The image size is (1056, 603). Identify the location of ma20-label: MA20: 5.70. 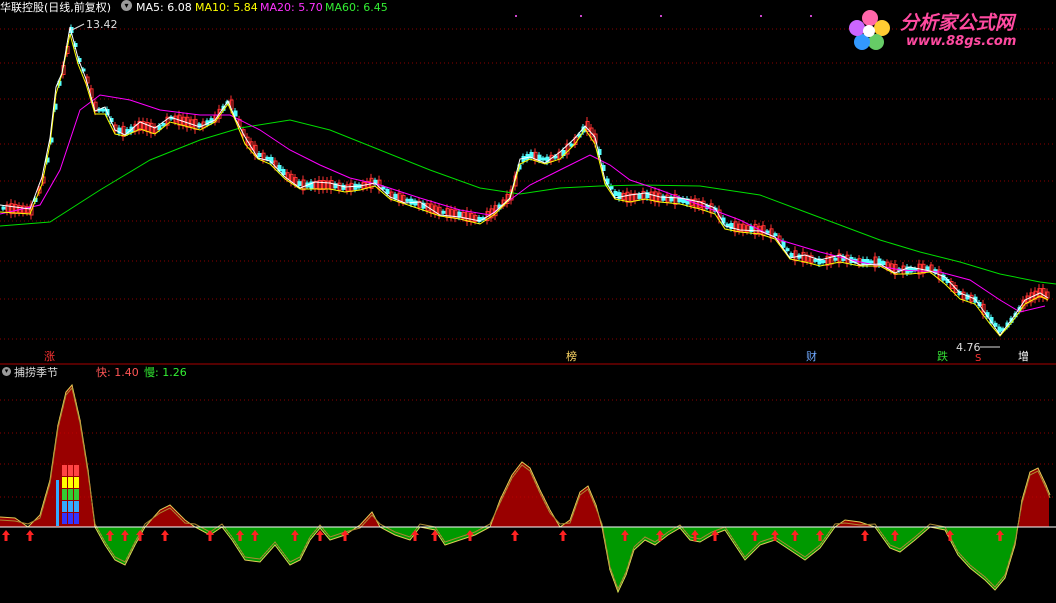
(291, 7).